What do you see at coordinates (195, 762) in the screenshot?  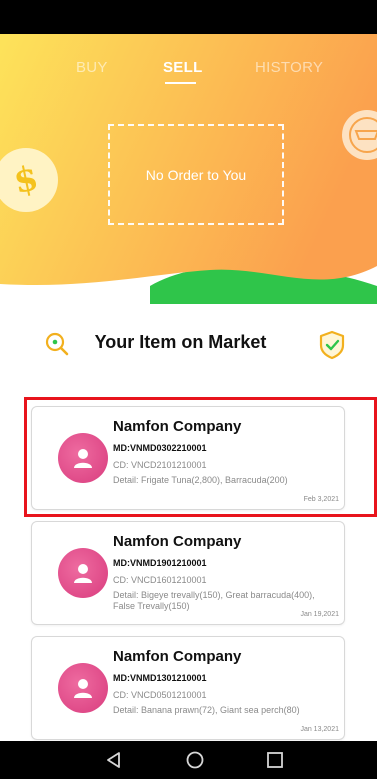 I see `home-icon` at bounding box center [195, 762].